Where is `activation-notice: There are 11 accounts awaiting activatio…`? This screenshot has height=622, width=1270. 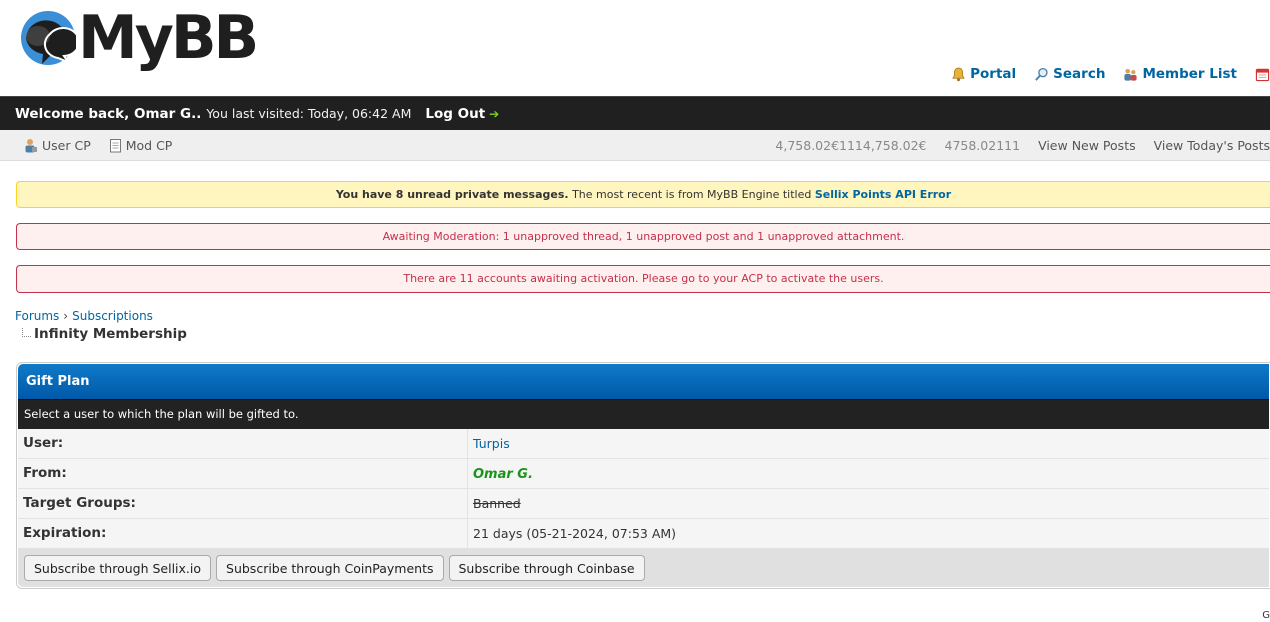
activation-notice: There are 11 accounts awaiting activatio… is located at coordinates (643, 279).